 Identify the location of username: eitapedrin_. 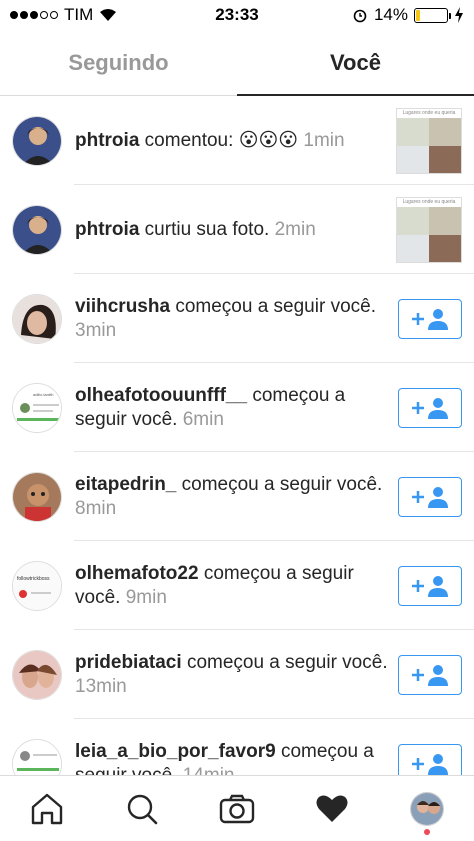
(125, 484).